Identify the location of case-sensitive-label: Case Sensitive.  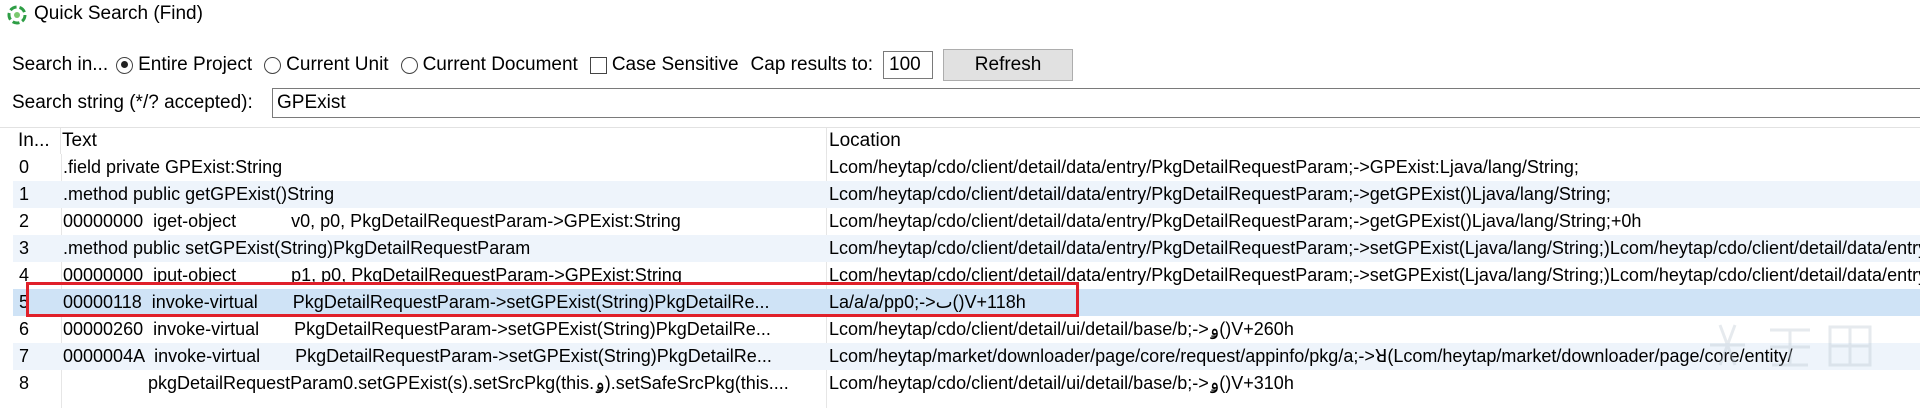
(675, 64).